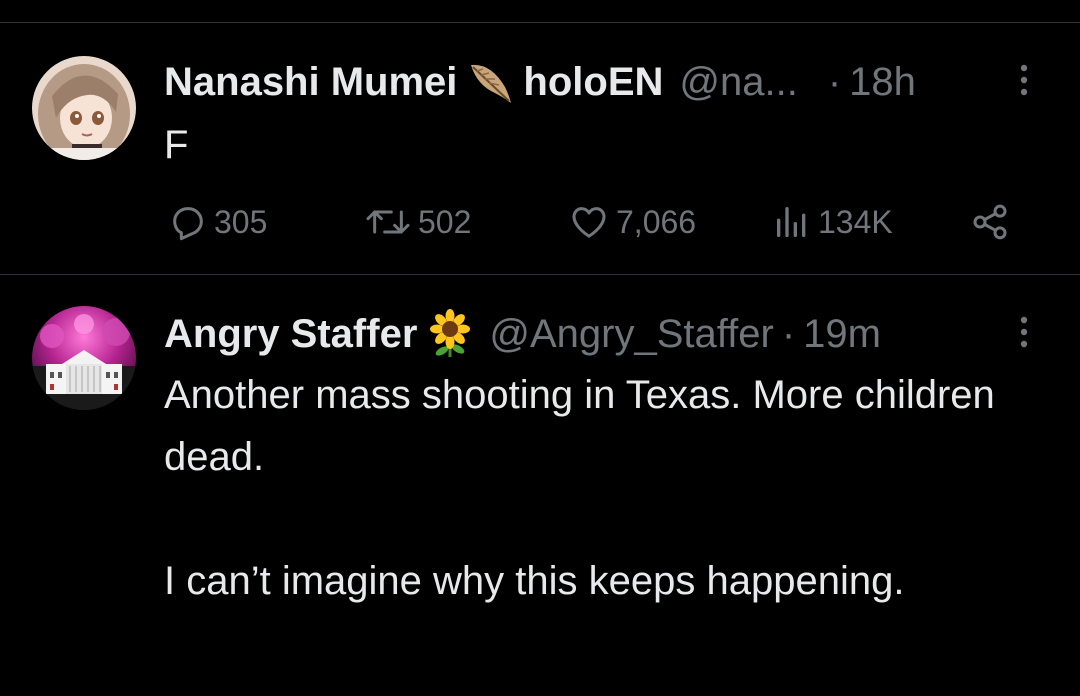 Image resolution: width=1080 pixels, height=696 pixels. I want to click on view-count: 134K, so click(855, 221).